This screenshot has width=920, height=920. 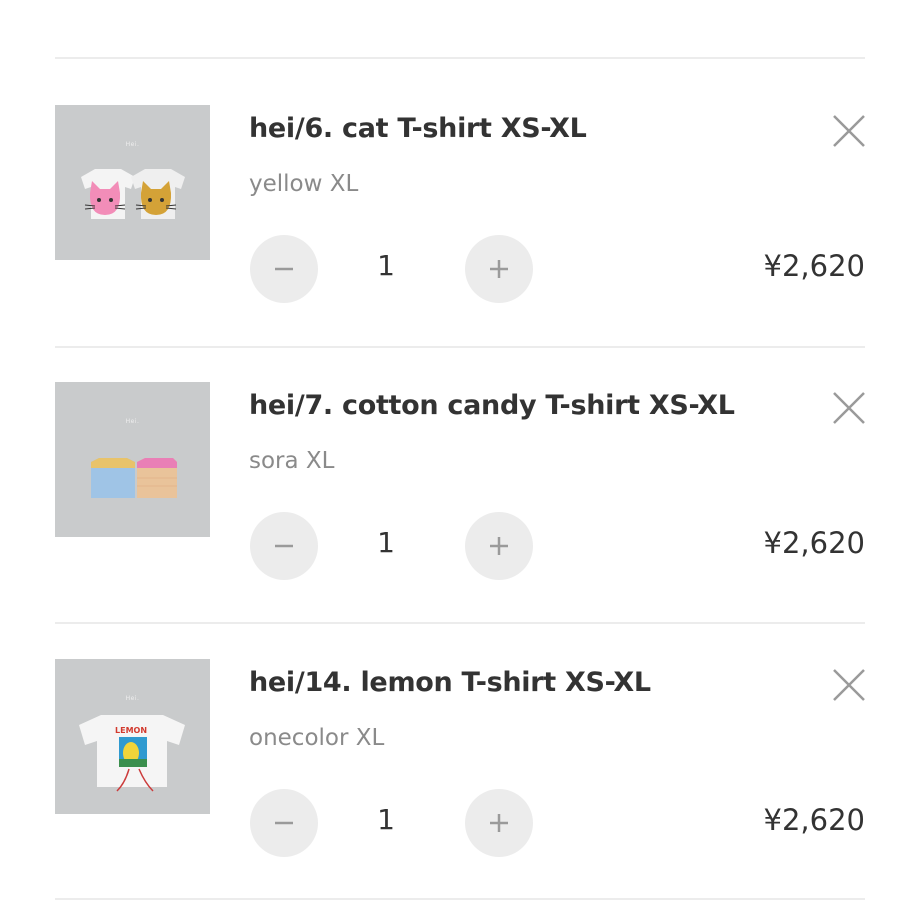 What do you see at coordinates (132, 753) in the screenshot?
I see `lemon-shirt-illustration` at bounding box center [132, 753].